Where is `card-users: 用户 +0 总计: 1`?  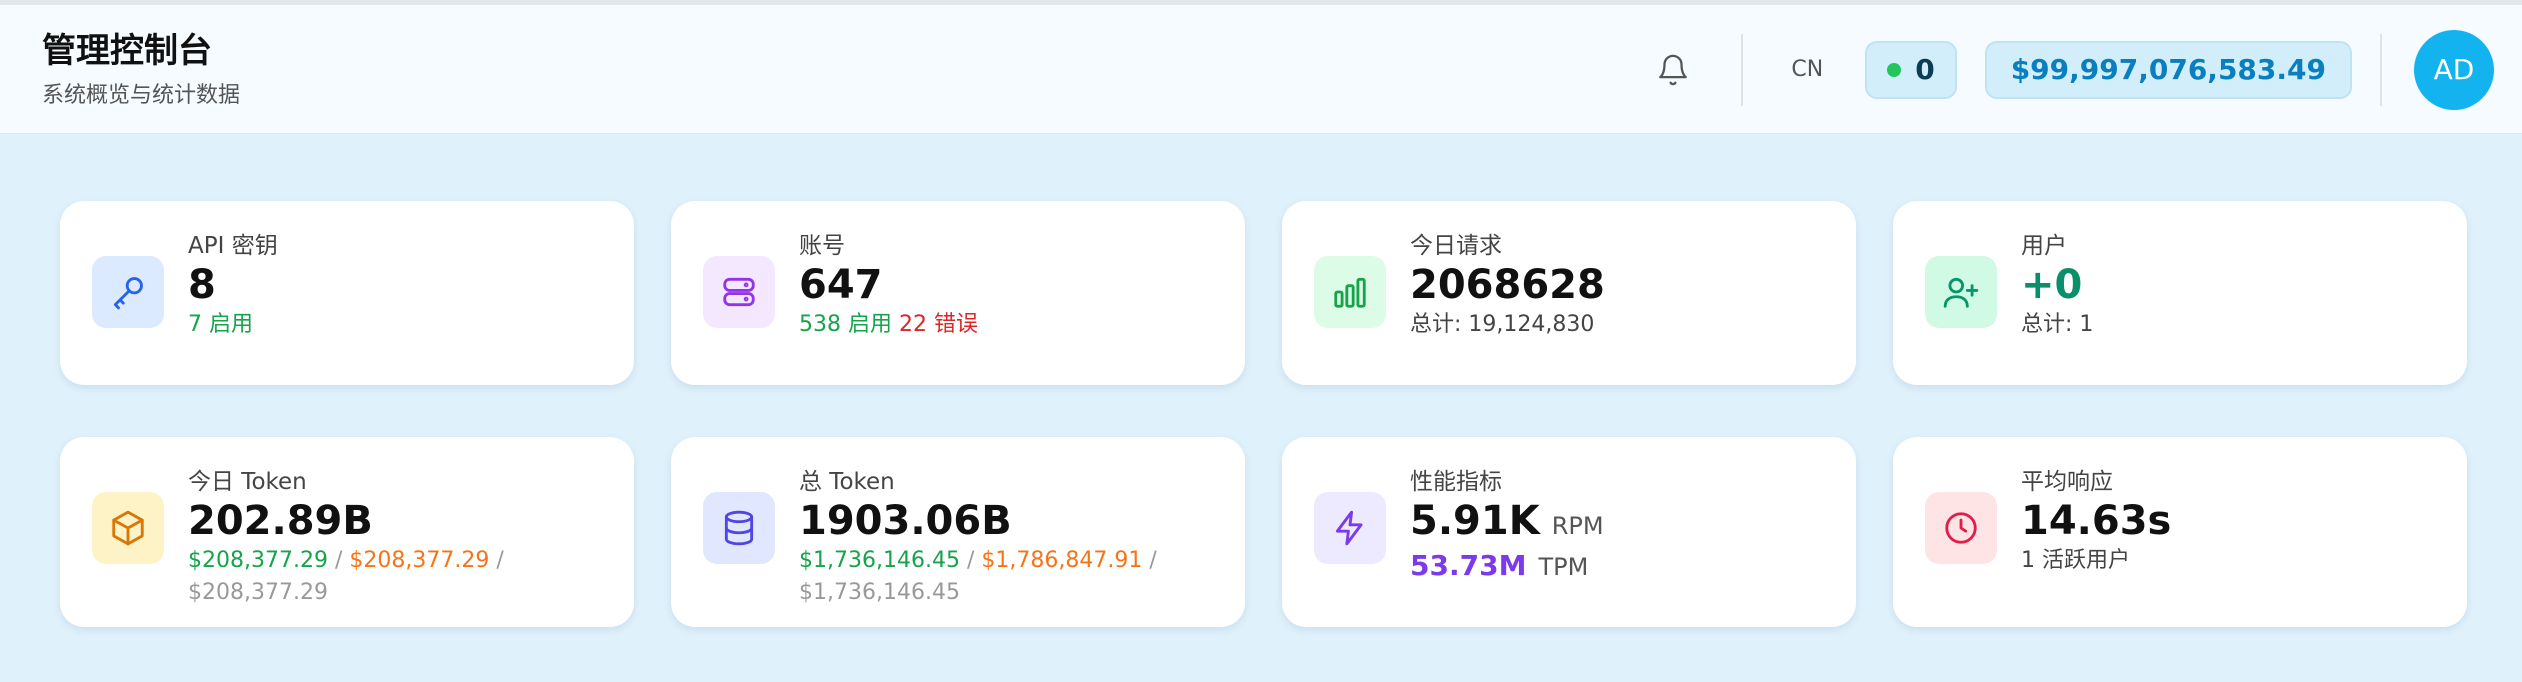
card-users: 用户 +0 总计: 1 is located at coordinates (2180, 293).